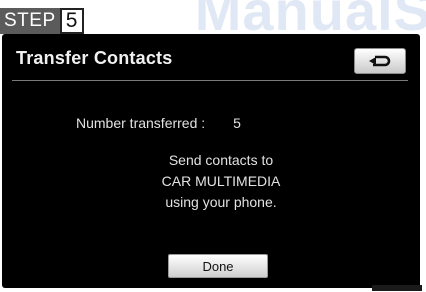 The image size is (426, 292). I want to click on title-bar: Transfer Contacts, so click(210, 61).